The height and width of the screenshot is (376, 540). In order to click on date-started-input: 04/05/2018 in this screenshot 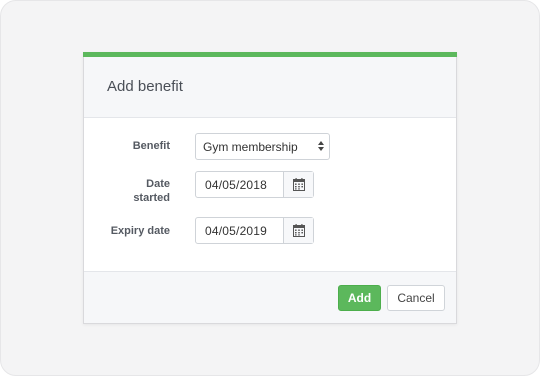, I will do `click(236, 185)`.